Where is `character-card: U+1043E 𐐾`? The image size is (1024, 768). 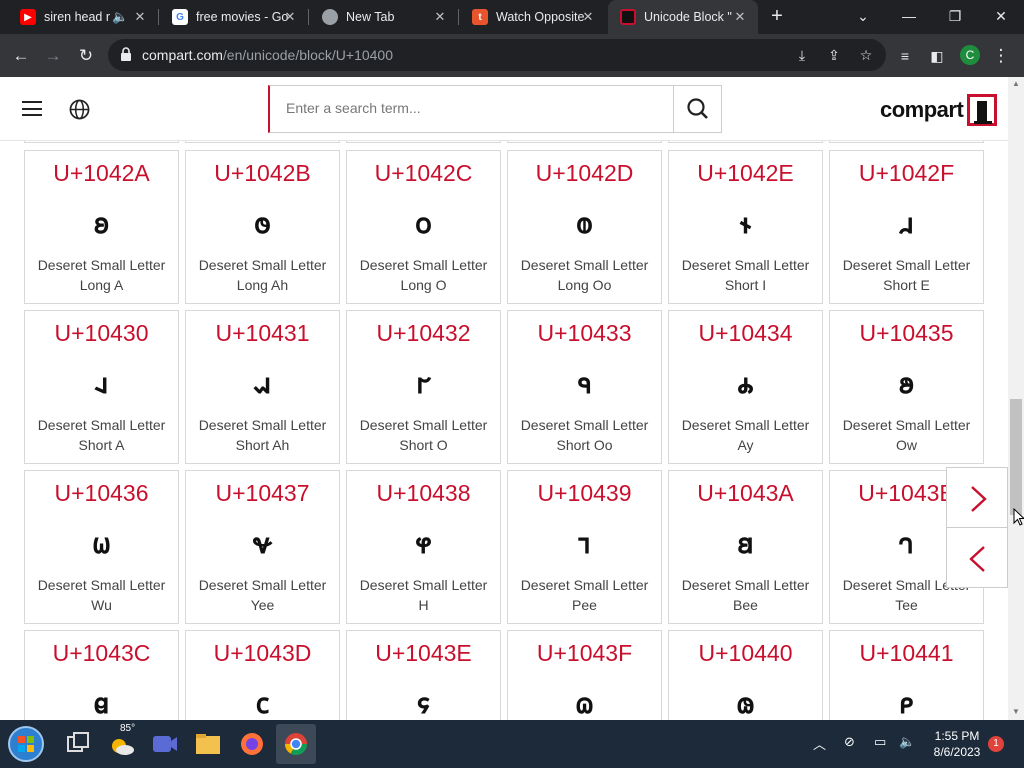 character-card: U+1043E 𐐾 is located at coordinates (423, 675).